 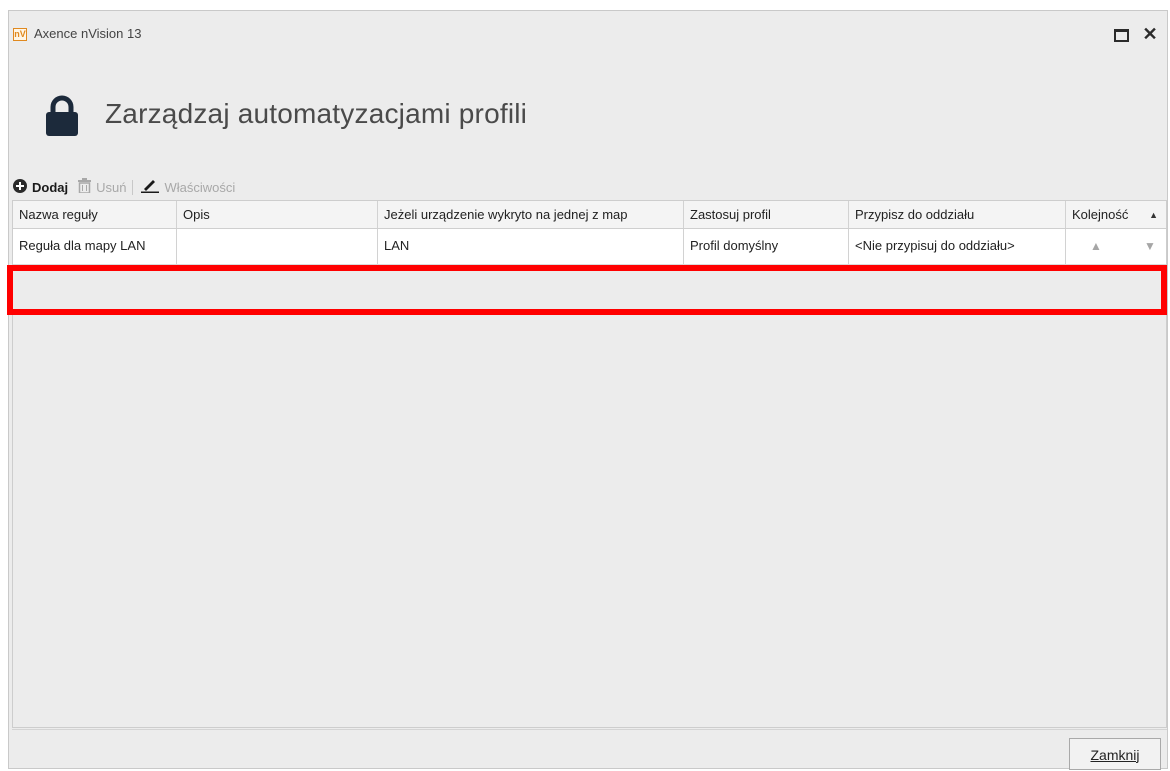 I want to click on properties-button: Właściwości, so click(x=188, y=187).